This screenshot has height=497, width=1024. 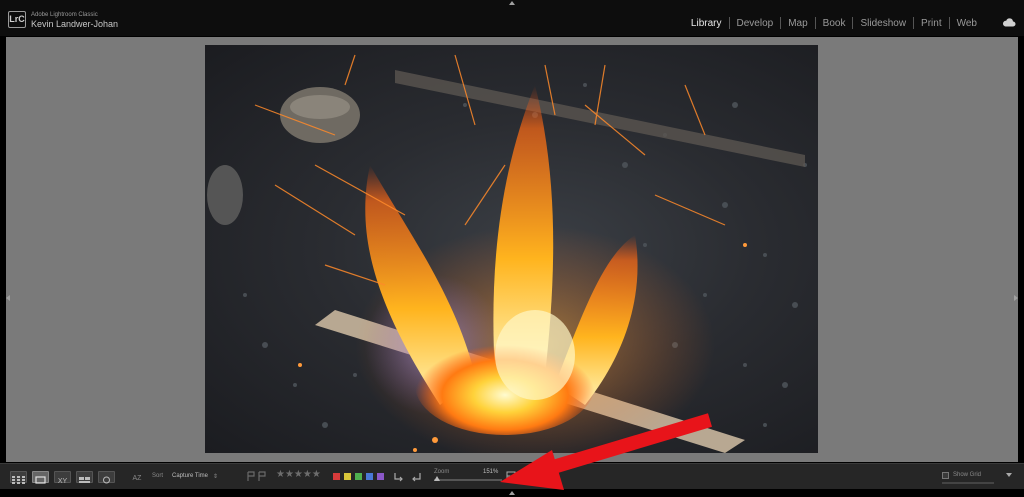 I want to click on zoom-label: Zoom, so click(x=442, y=472).